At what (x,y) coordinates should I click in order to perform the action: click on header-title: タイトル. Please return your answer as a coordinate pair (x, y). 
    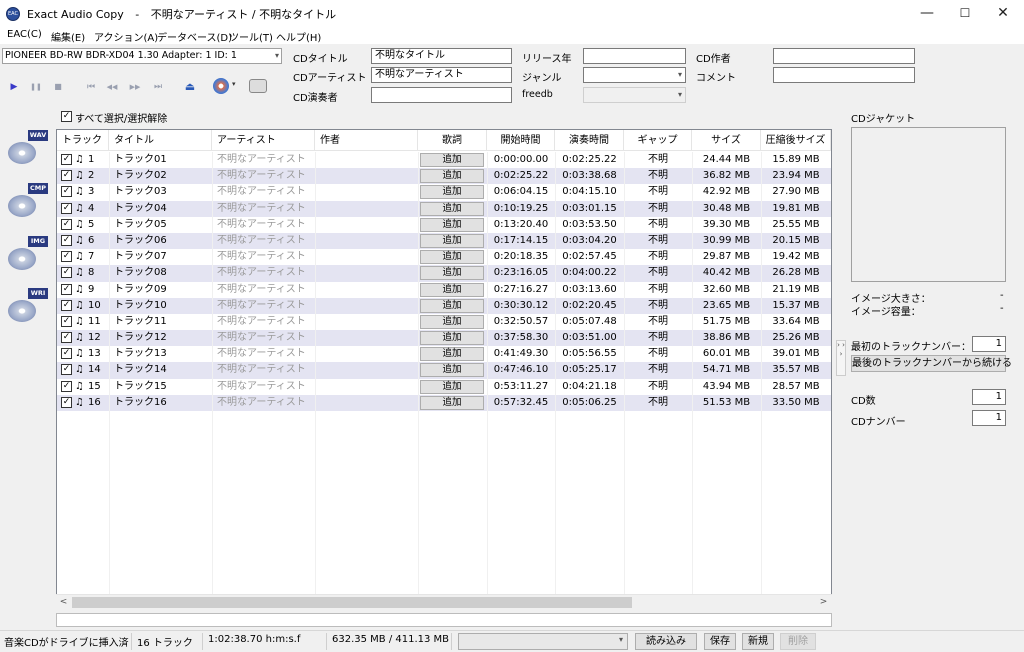
    Looking at the image, I should click on (160, 140).